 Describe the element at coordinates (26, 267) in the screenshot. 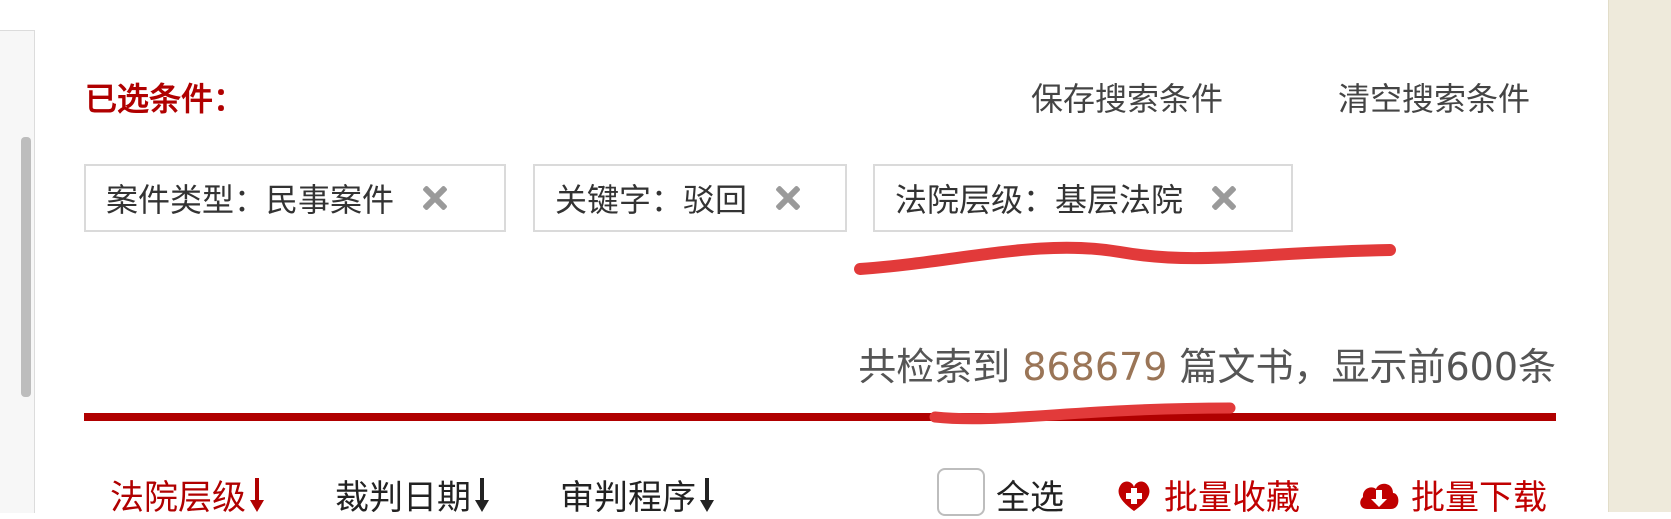

I see `scrollbar-thumb` at that location.